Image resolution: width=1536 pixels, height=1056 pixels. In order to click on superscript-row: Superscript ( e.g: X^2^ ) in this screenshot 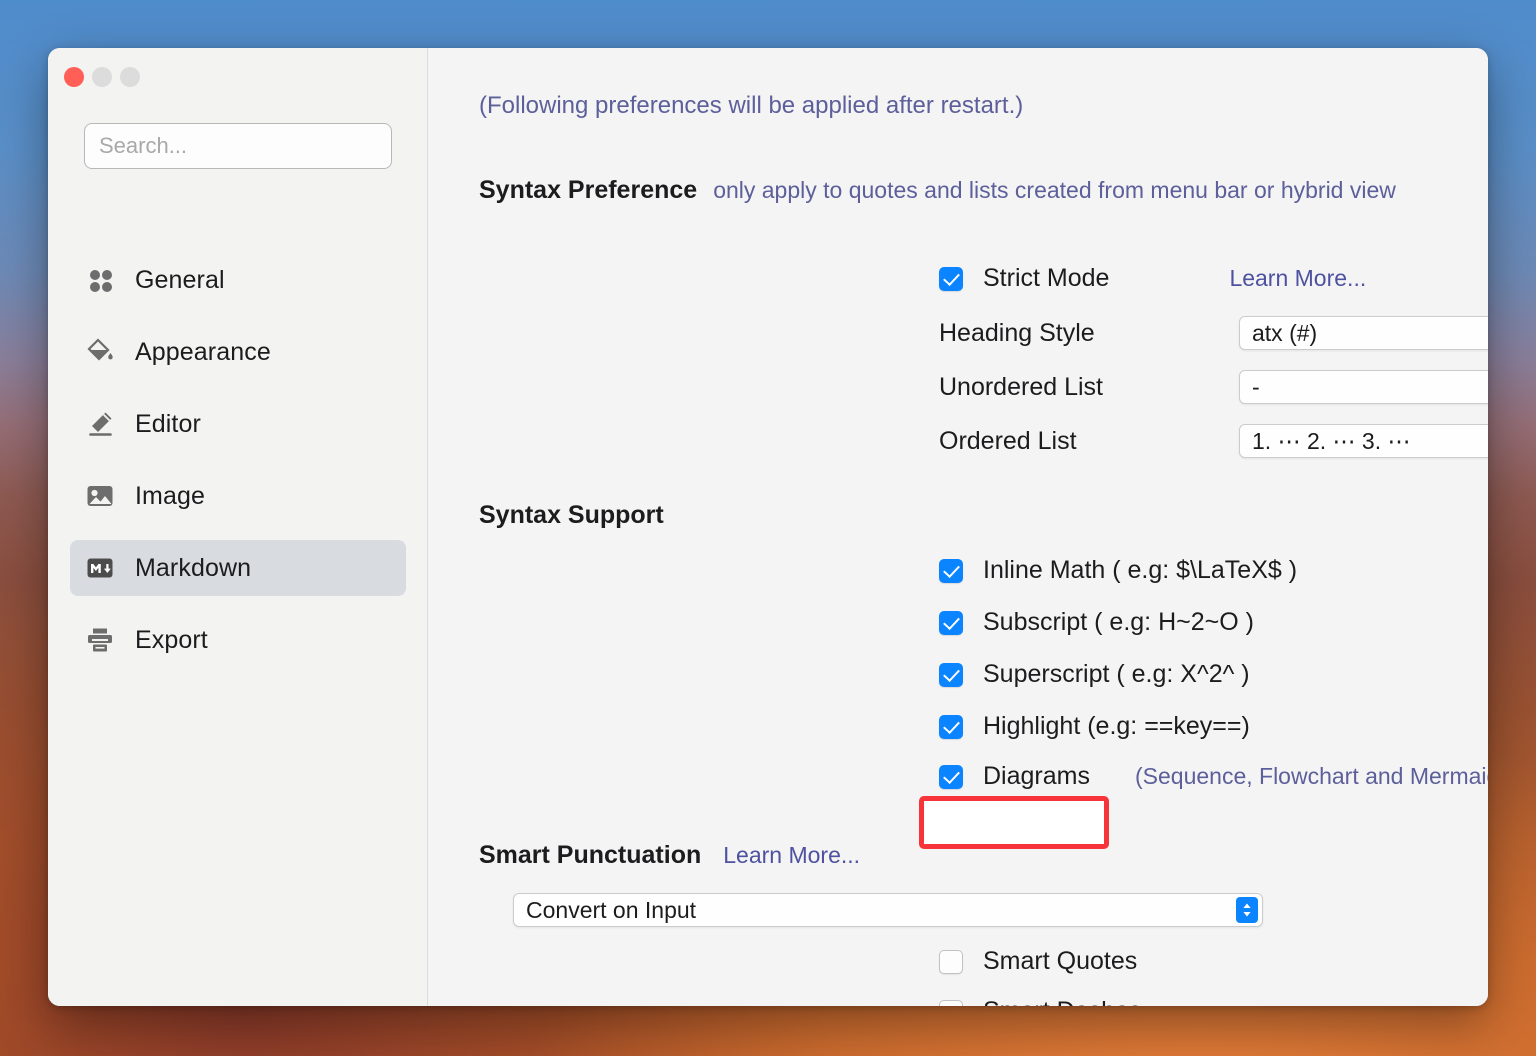, I will do `click(1094, 674)`.